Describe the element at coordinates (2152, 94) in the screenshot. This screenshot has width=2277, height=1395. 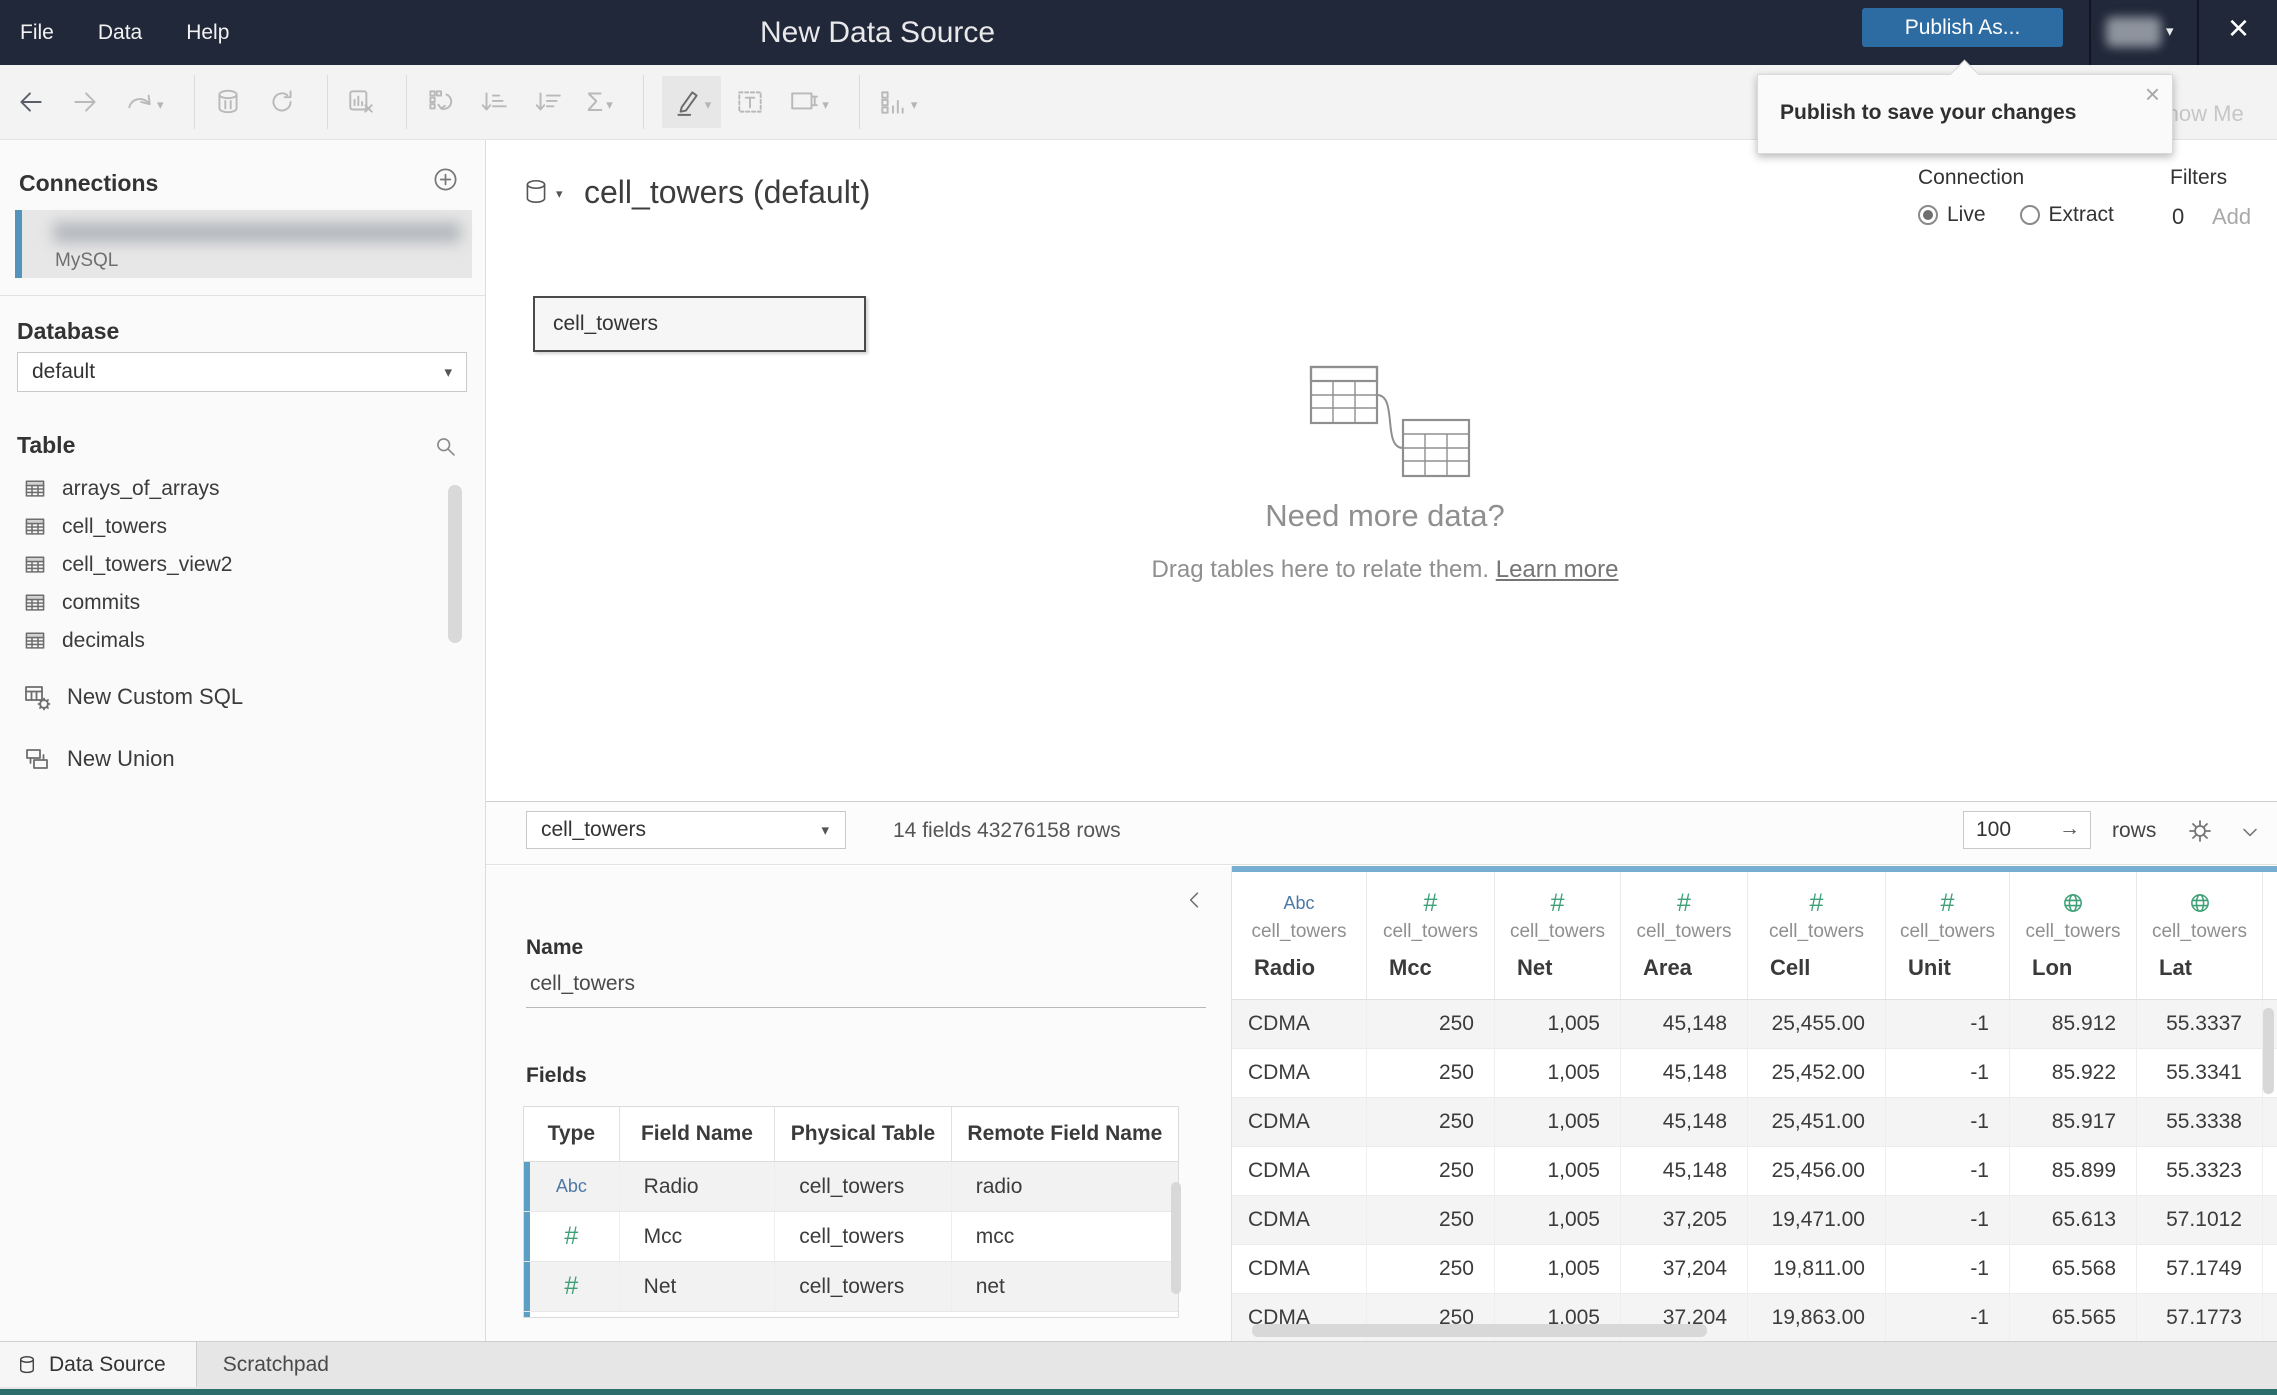
I see `tooltip-close-icon: ×` at that location.